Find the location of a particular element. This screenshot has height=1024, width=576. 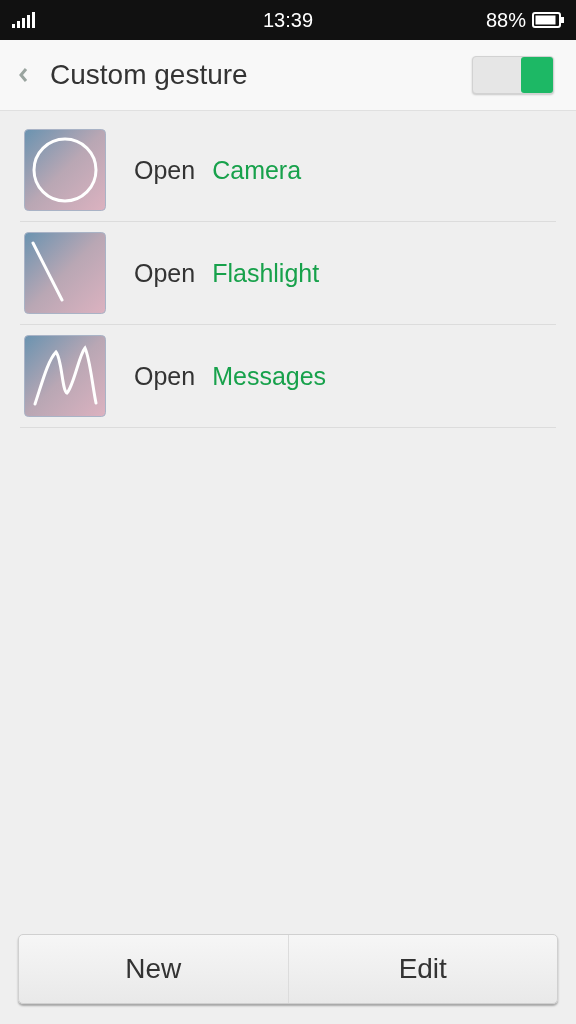

app-name: Camera is located at coordinates (257, 170).